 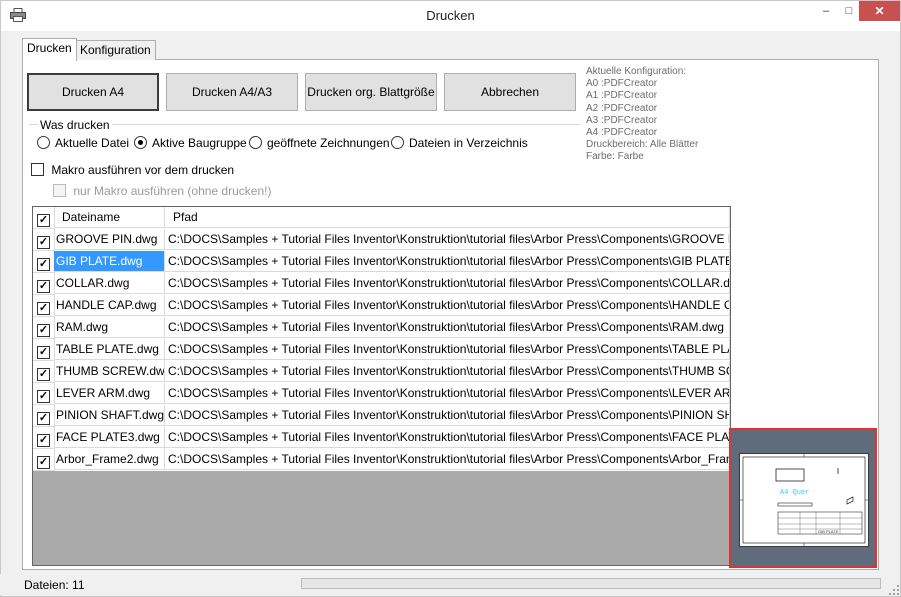 I want to click on grid-header-row: ✓ Dateiname Pfad, so click(x=381, y=218).